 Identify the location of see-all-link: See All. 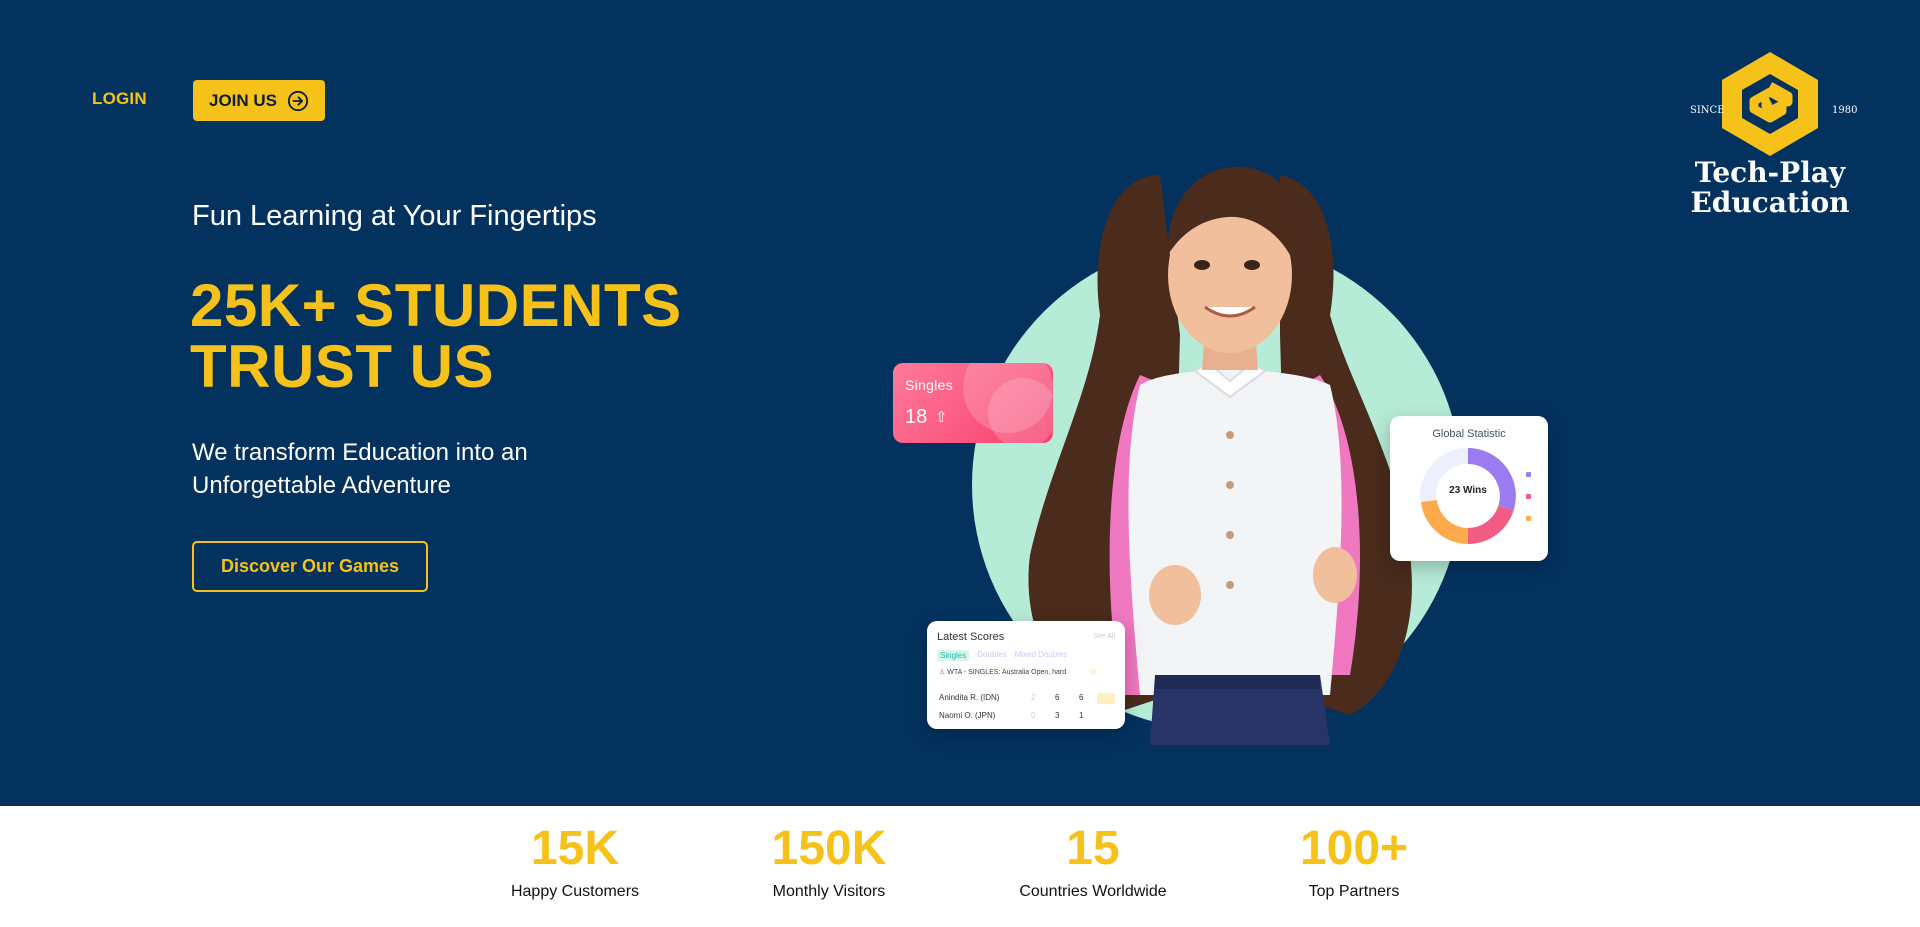
(1104, 636).